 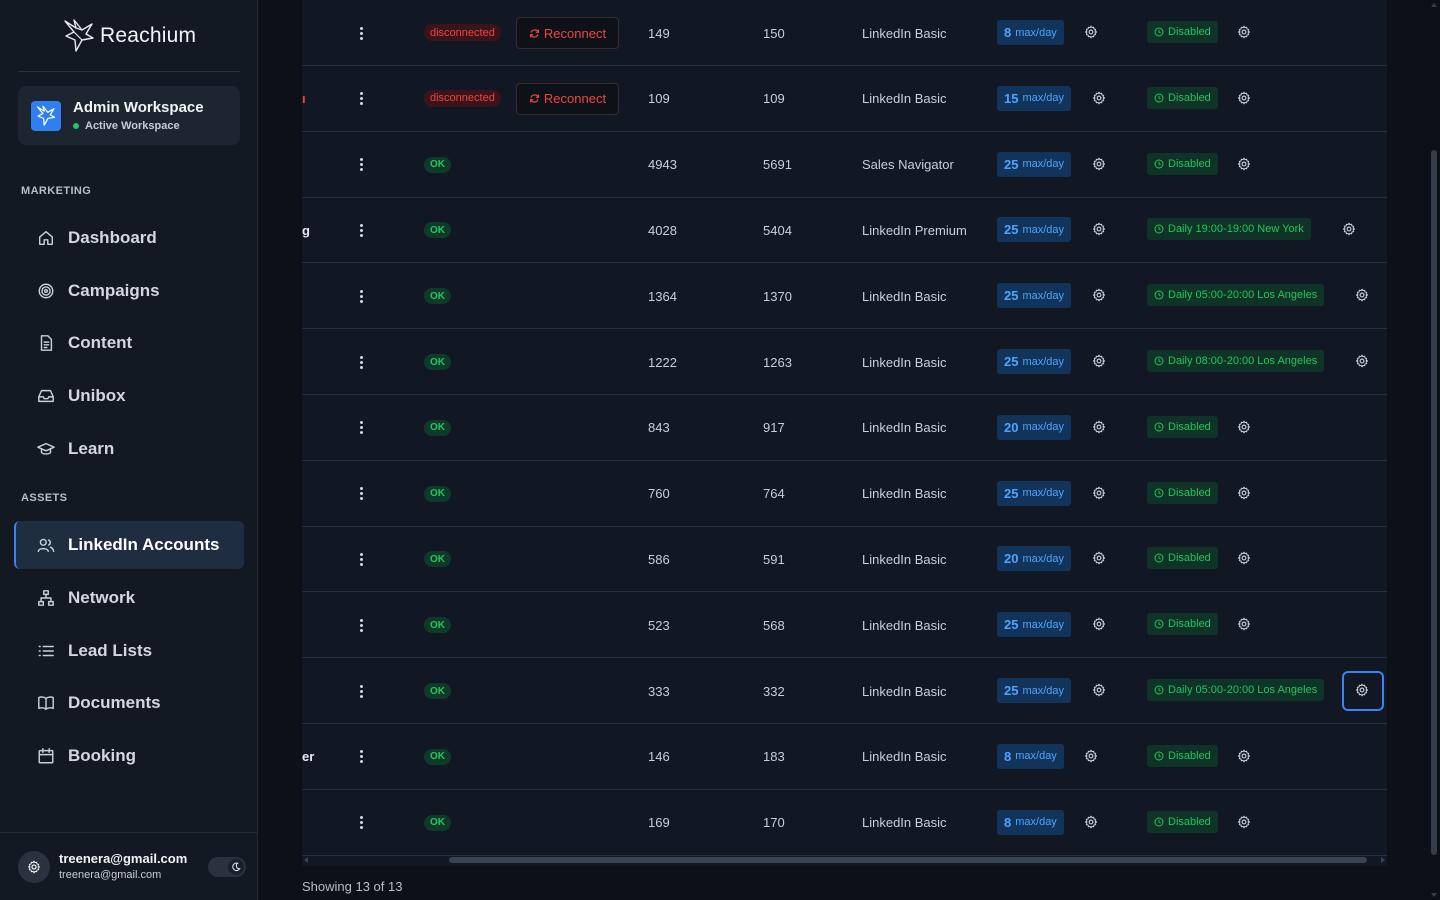 I want to click on sidebar-item-learn: Learn, so click(x=129, y=449).